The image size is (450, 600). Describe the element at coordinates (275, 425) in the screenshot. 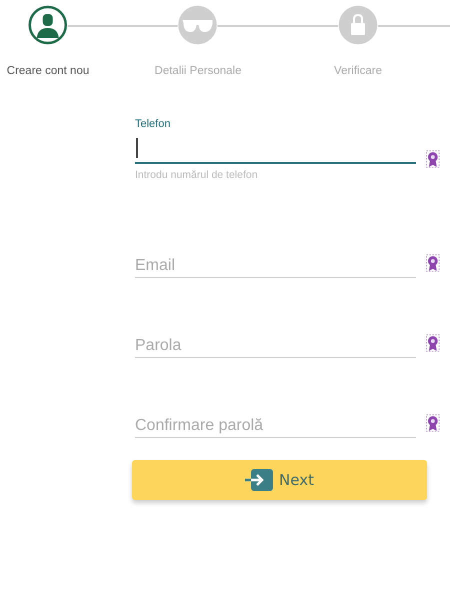

I see `input-field: Confirmare parolă` at that location.